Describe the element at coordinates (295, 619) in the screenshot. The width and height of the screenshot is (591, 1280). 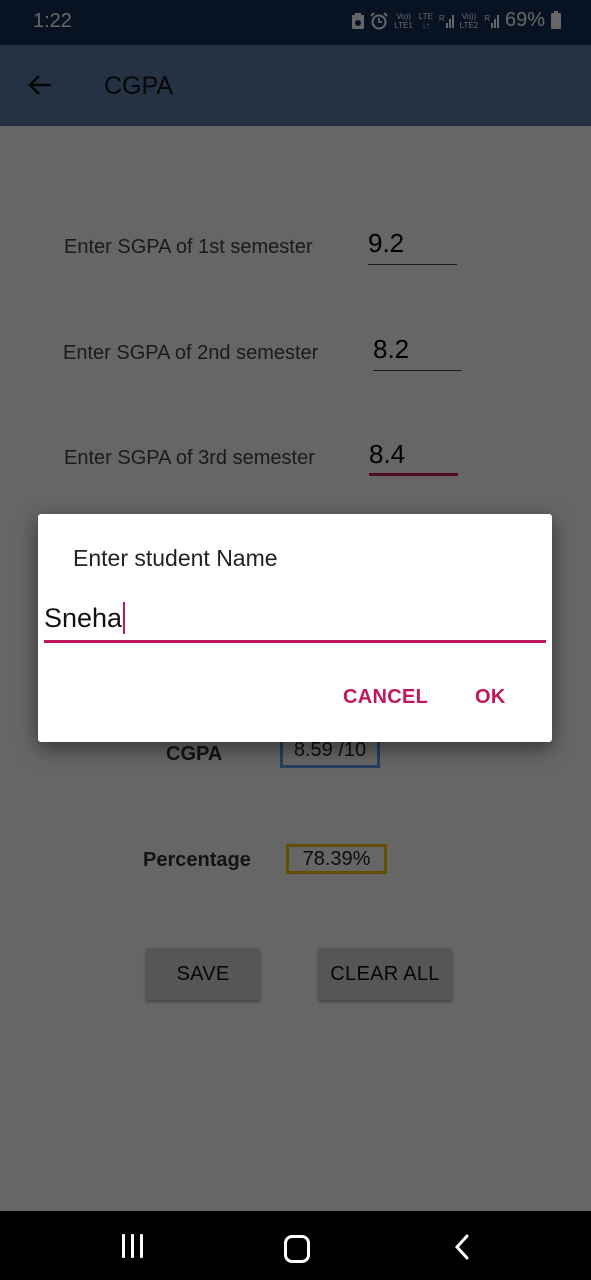
I see `student-name-input: Sneha` at that location.